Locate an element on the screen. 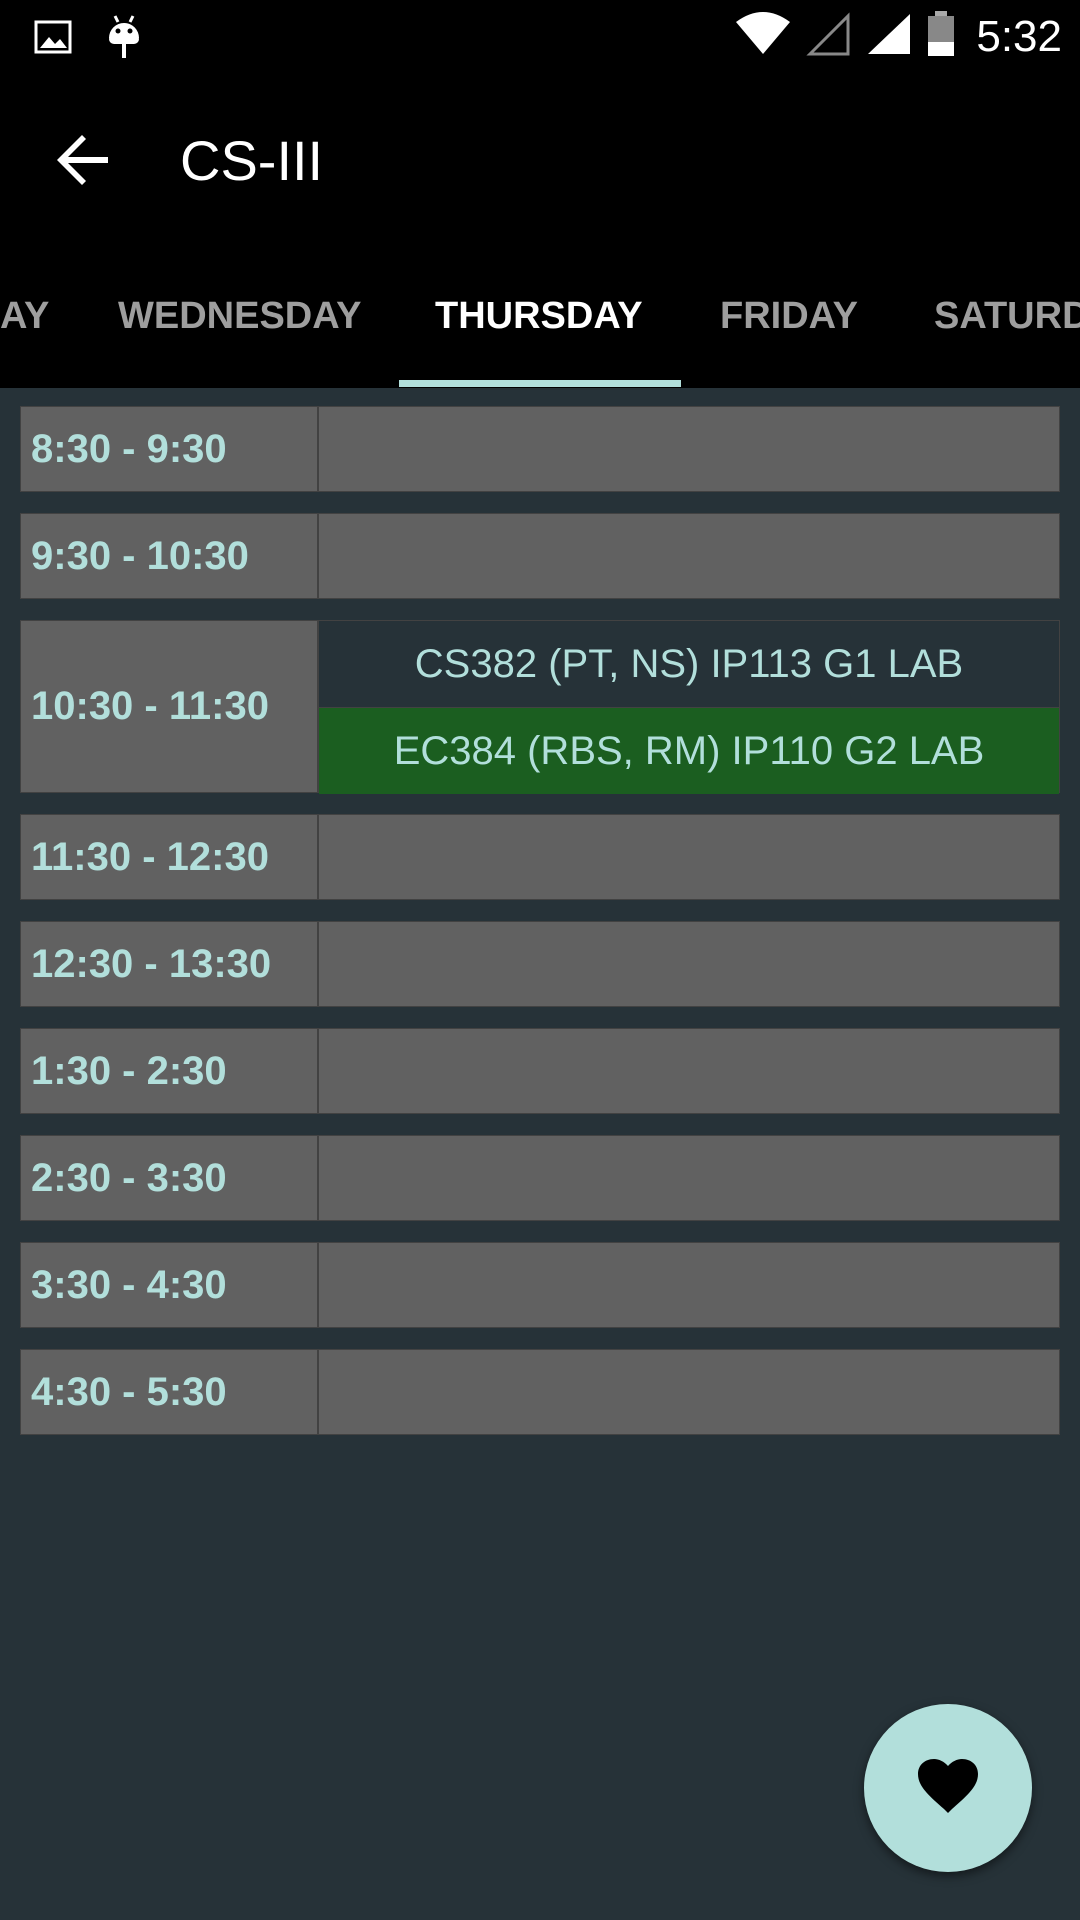 This screenshot has height=1920, width=1080. back-button is located at coordinates (84, 160).